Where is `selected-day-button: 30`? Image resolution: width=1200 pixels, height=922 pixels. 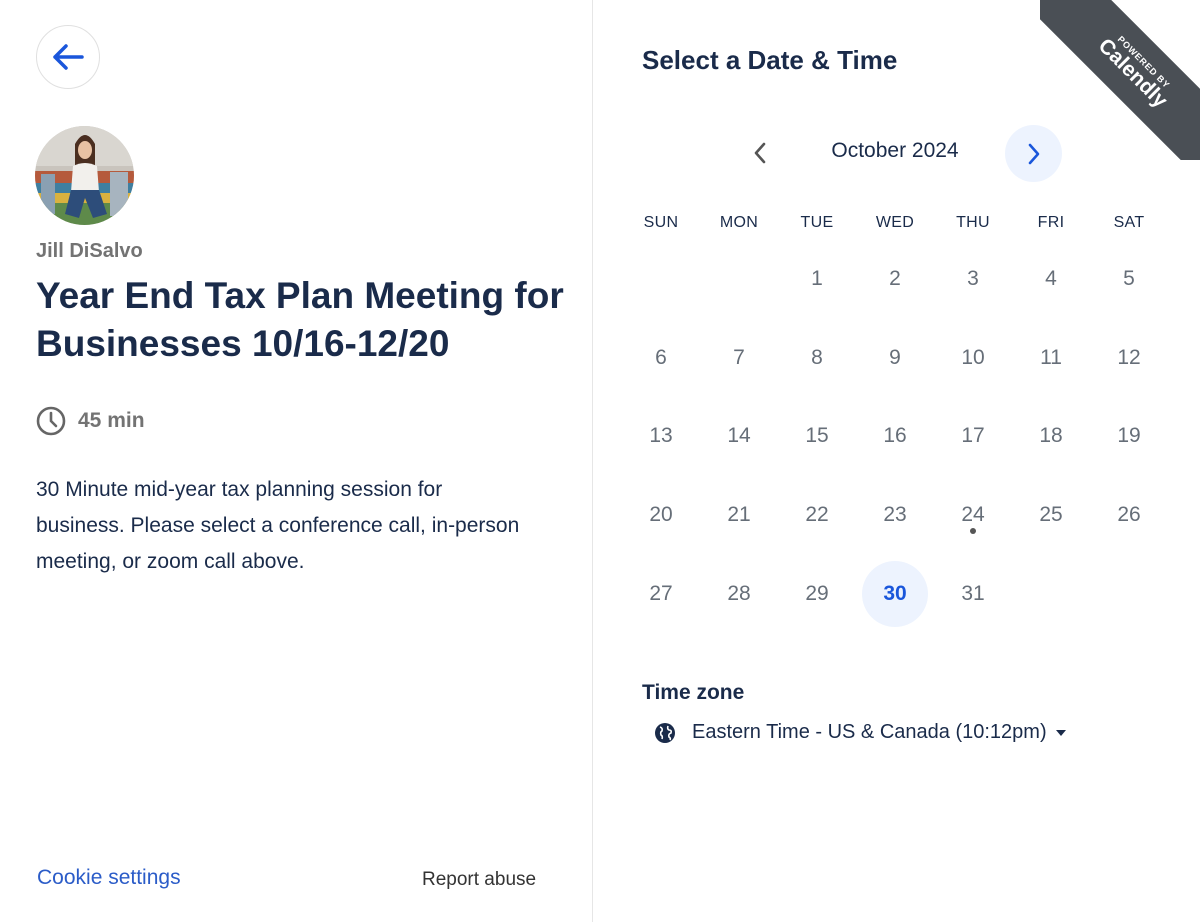 selected-day-button: 30 is located at coordinates (895, 593).